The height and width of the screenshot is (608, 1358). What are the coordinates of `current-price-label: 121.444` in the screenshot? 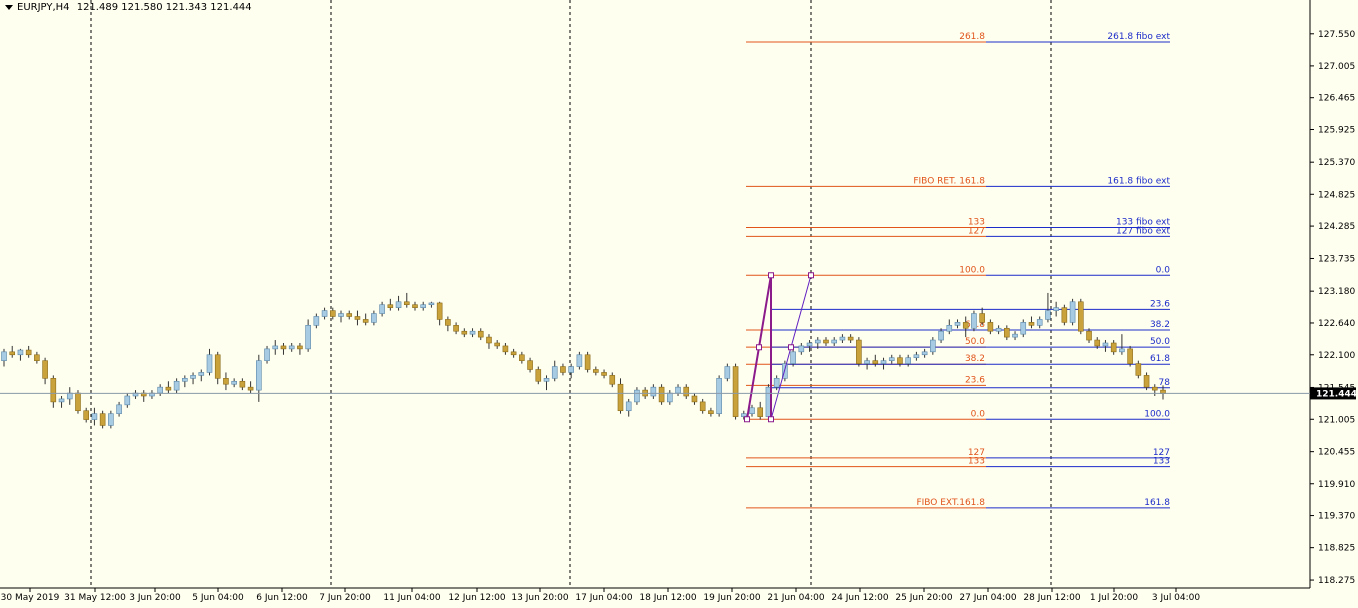 It's located at (1336, 394).